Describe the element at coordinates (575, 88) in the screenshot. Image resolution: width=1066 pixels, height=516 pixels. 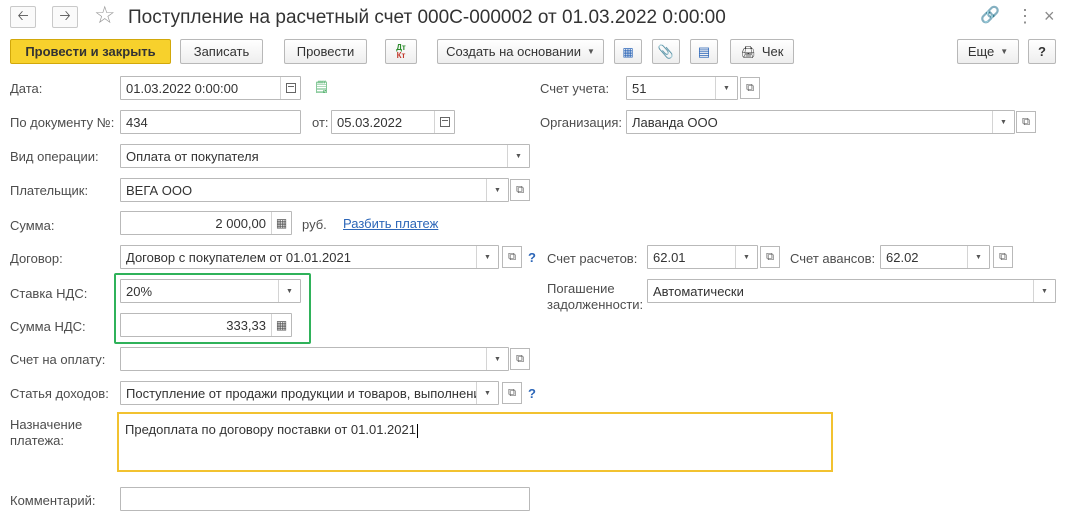
I see `account-label: Счет учета:` at that location.